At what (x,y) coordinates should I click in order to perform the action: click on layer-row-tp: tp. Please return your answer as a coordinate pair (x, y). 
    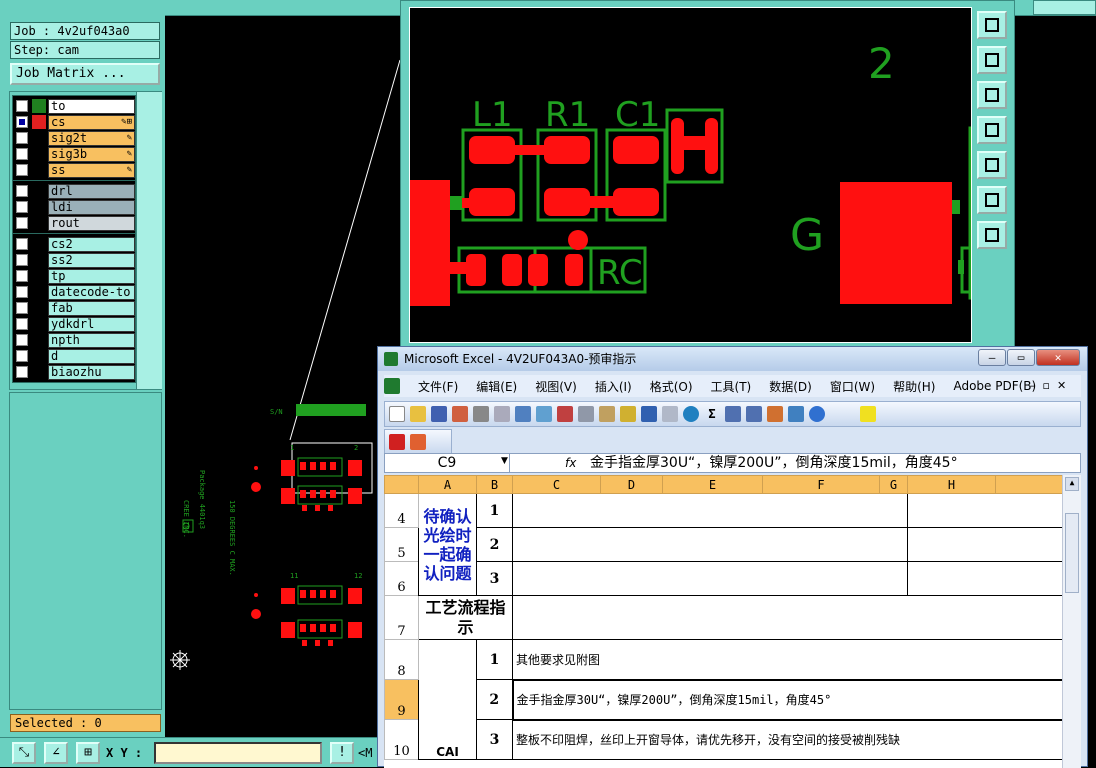
    Looking at the image, I should click on (74, 276).